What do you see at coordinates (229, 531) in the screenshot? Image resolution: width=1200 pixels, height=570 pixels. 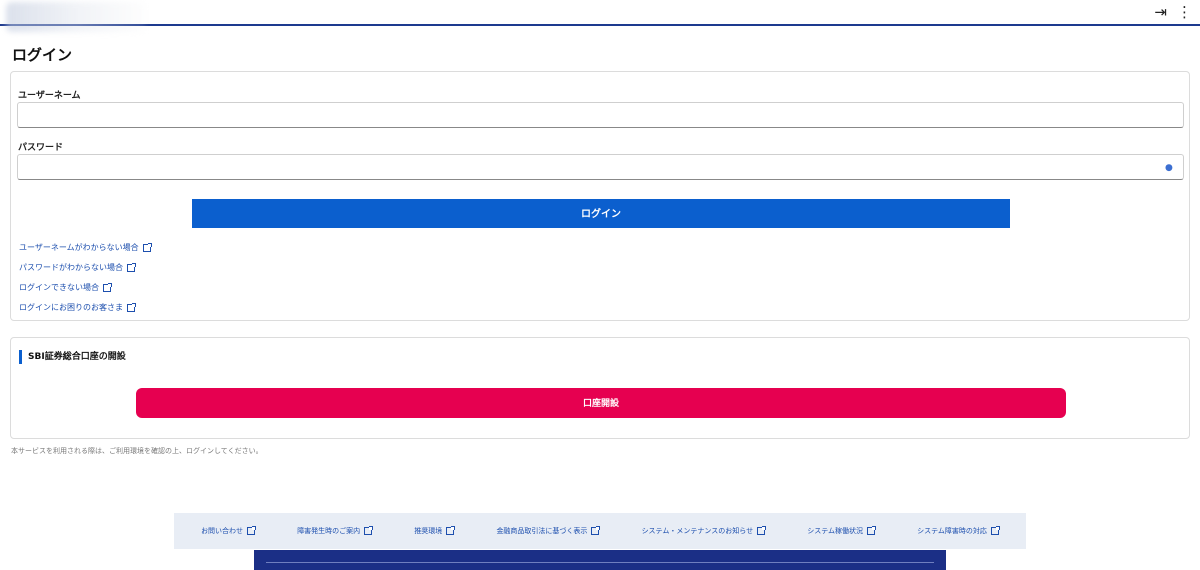 I see `footer-link-contact: お問い合わせ` at bounding box center [229, 531].